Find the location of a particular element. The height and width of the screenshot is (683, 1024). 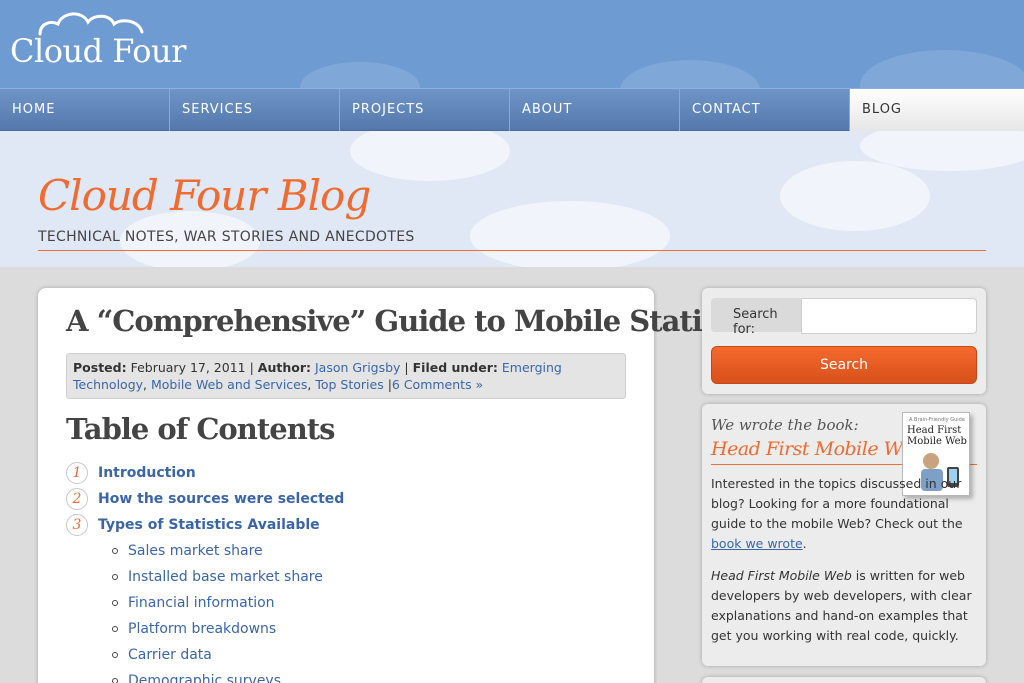

nav-item-about: ABOUT is located at coordinates (595, 110).